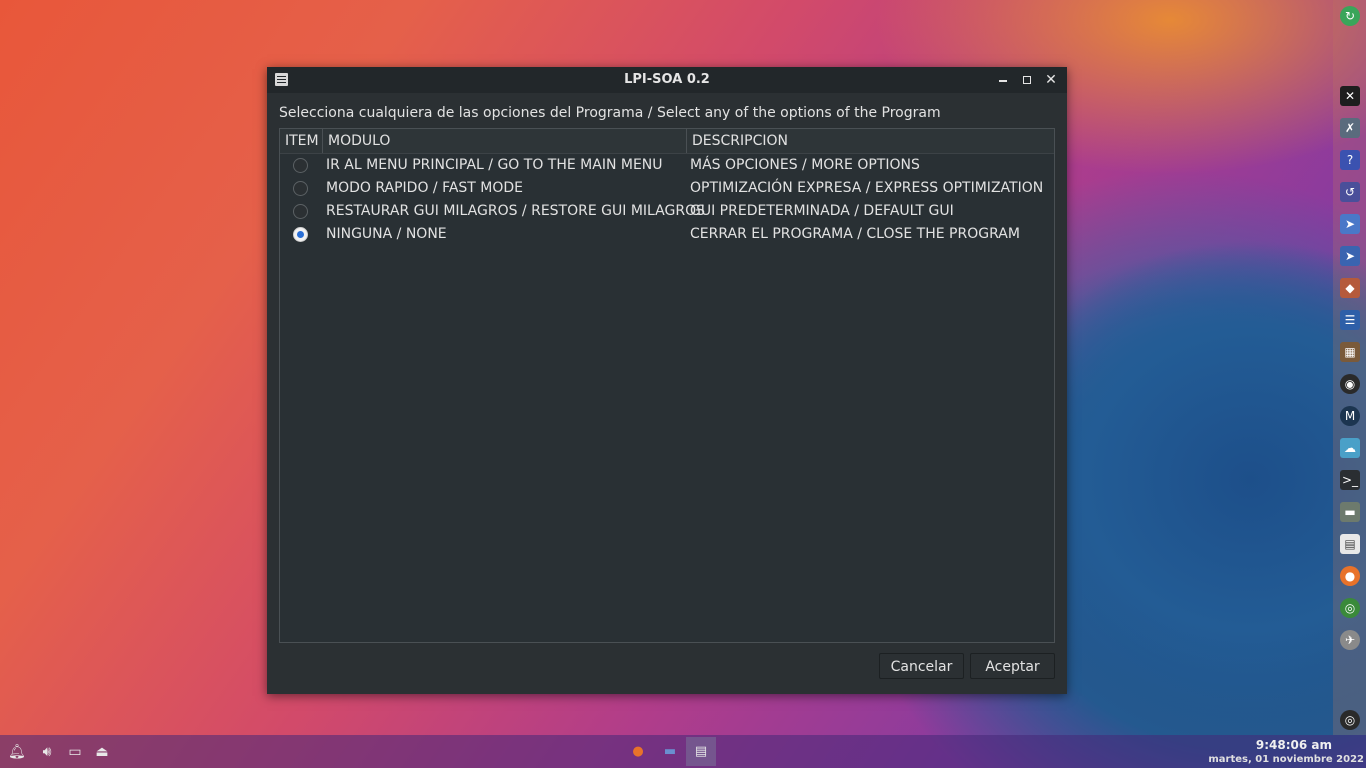 The width and height of the screenshot is (1366, 768). Describe the element at coordinates (1350, 160) in the screenshot. I see `app-icon: ?` at that location.